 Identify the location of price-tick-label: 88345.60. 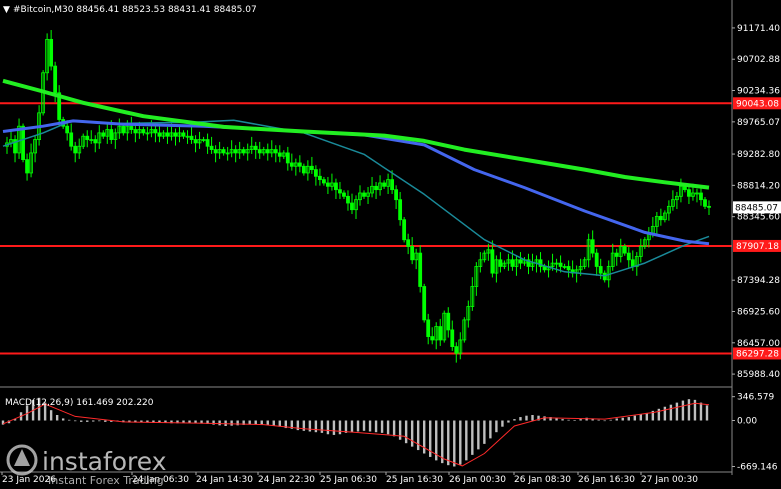
(758, 218).